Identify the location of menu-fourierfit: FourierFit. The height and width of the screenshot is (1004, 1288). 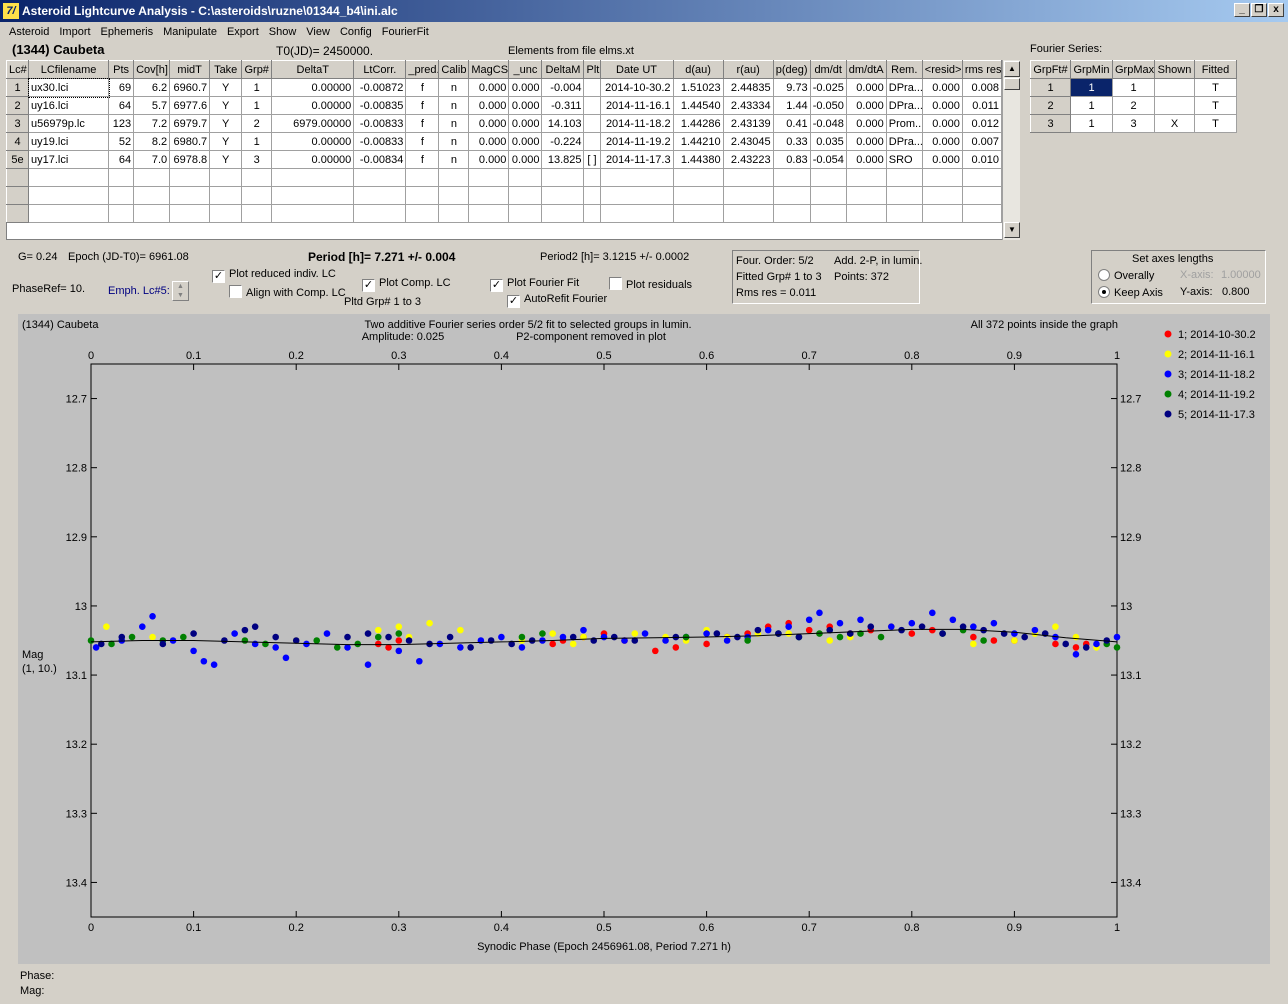
(405, 32).